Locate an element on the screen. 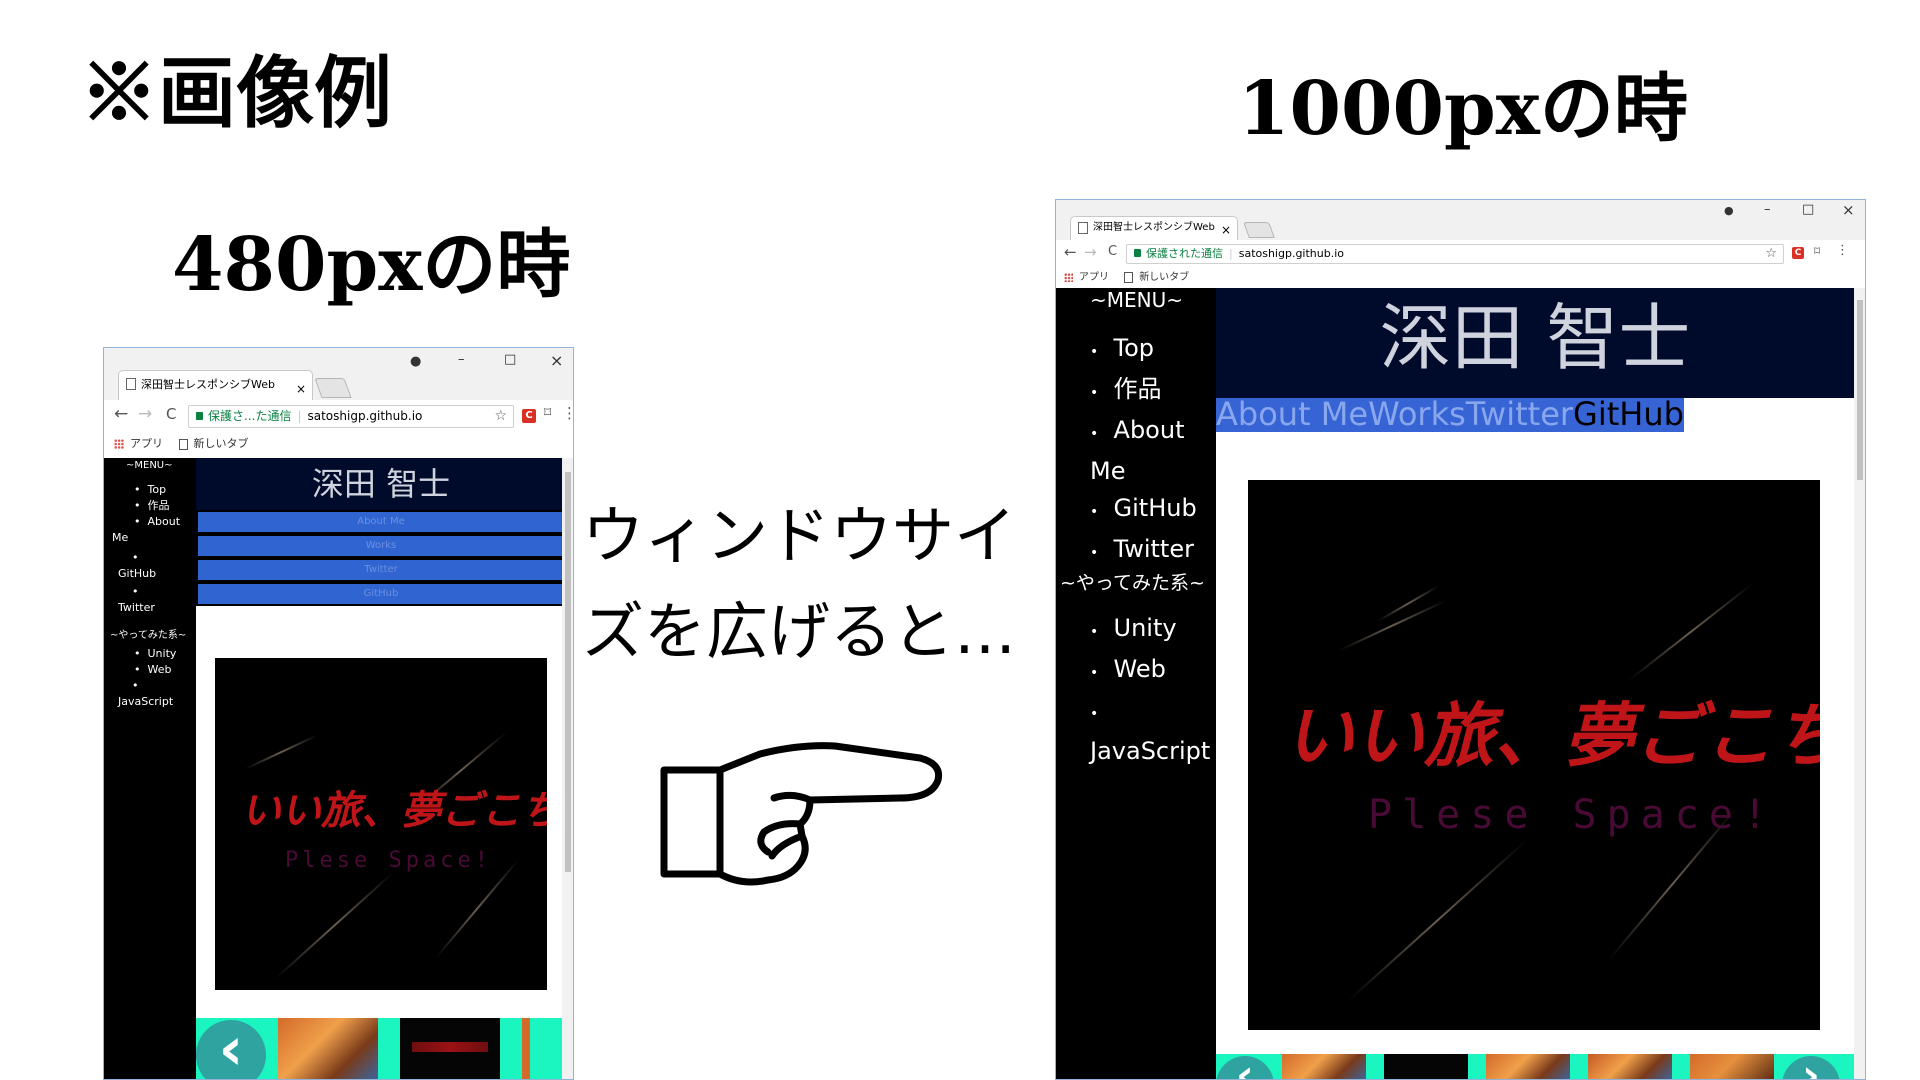 The image size is (1920, 1080). nav-links-row: About MeWorksTwitterGitHub is located at coordinates (1450, 415).